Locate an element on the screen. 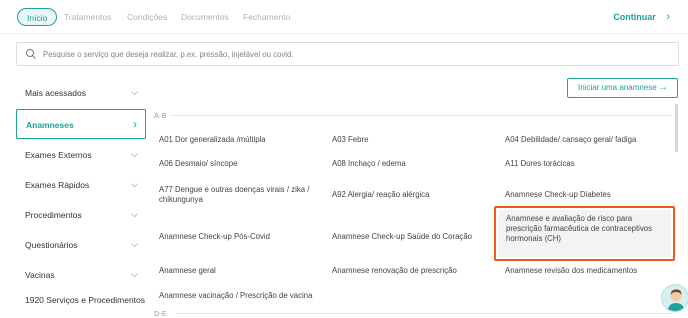 Image resolution: width=688 pixels, height=318 pixels. service-item: Anamnese Check-up Pós-Covid is located at coordinates (214, 237).